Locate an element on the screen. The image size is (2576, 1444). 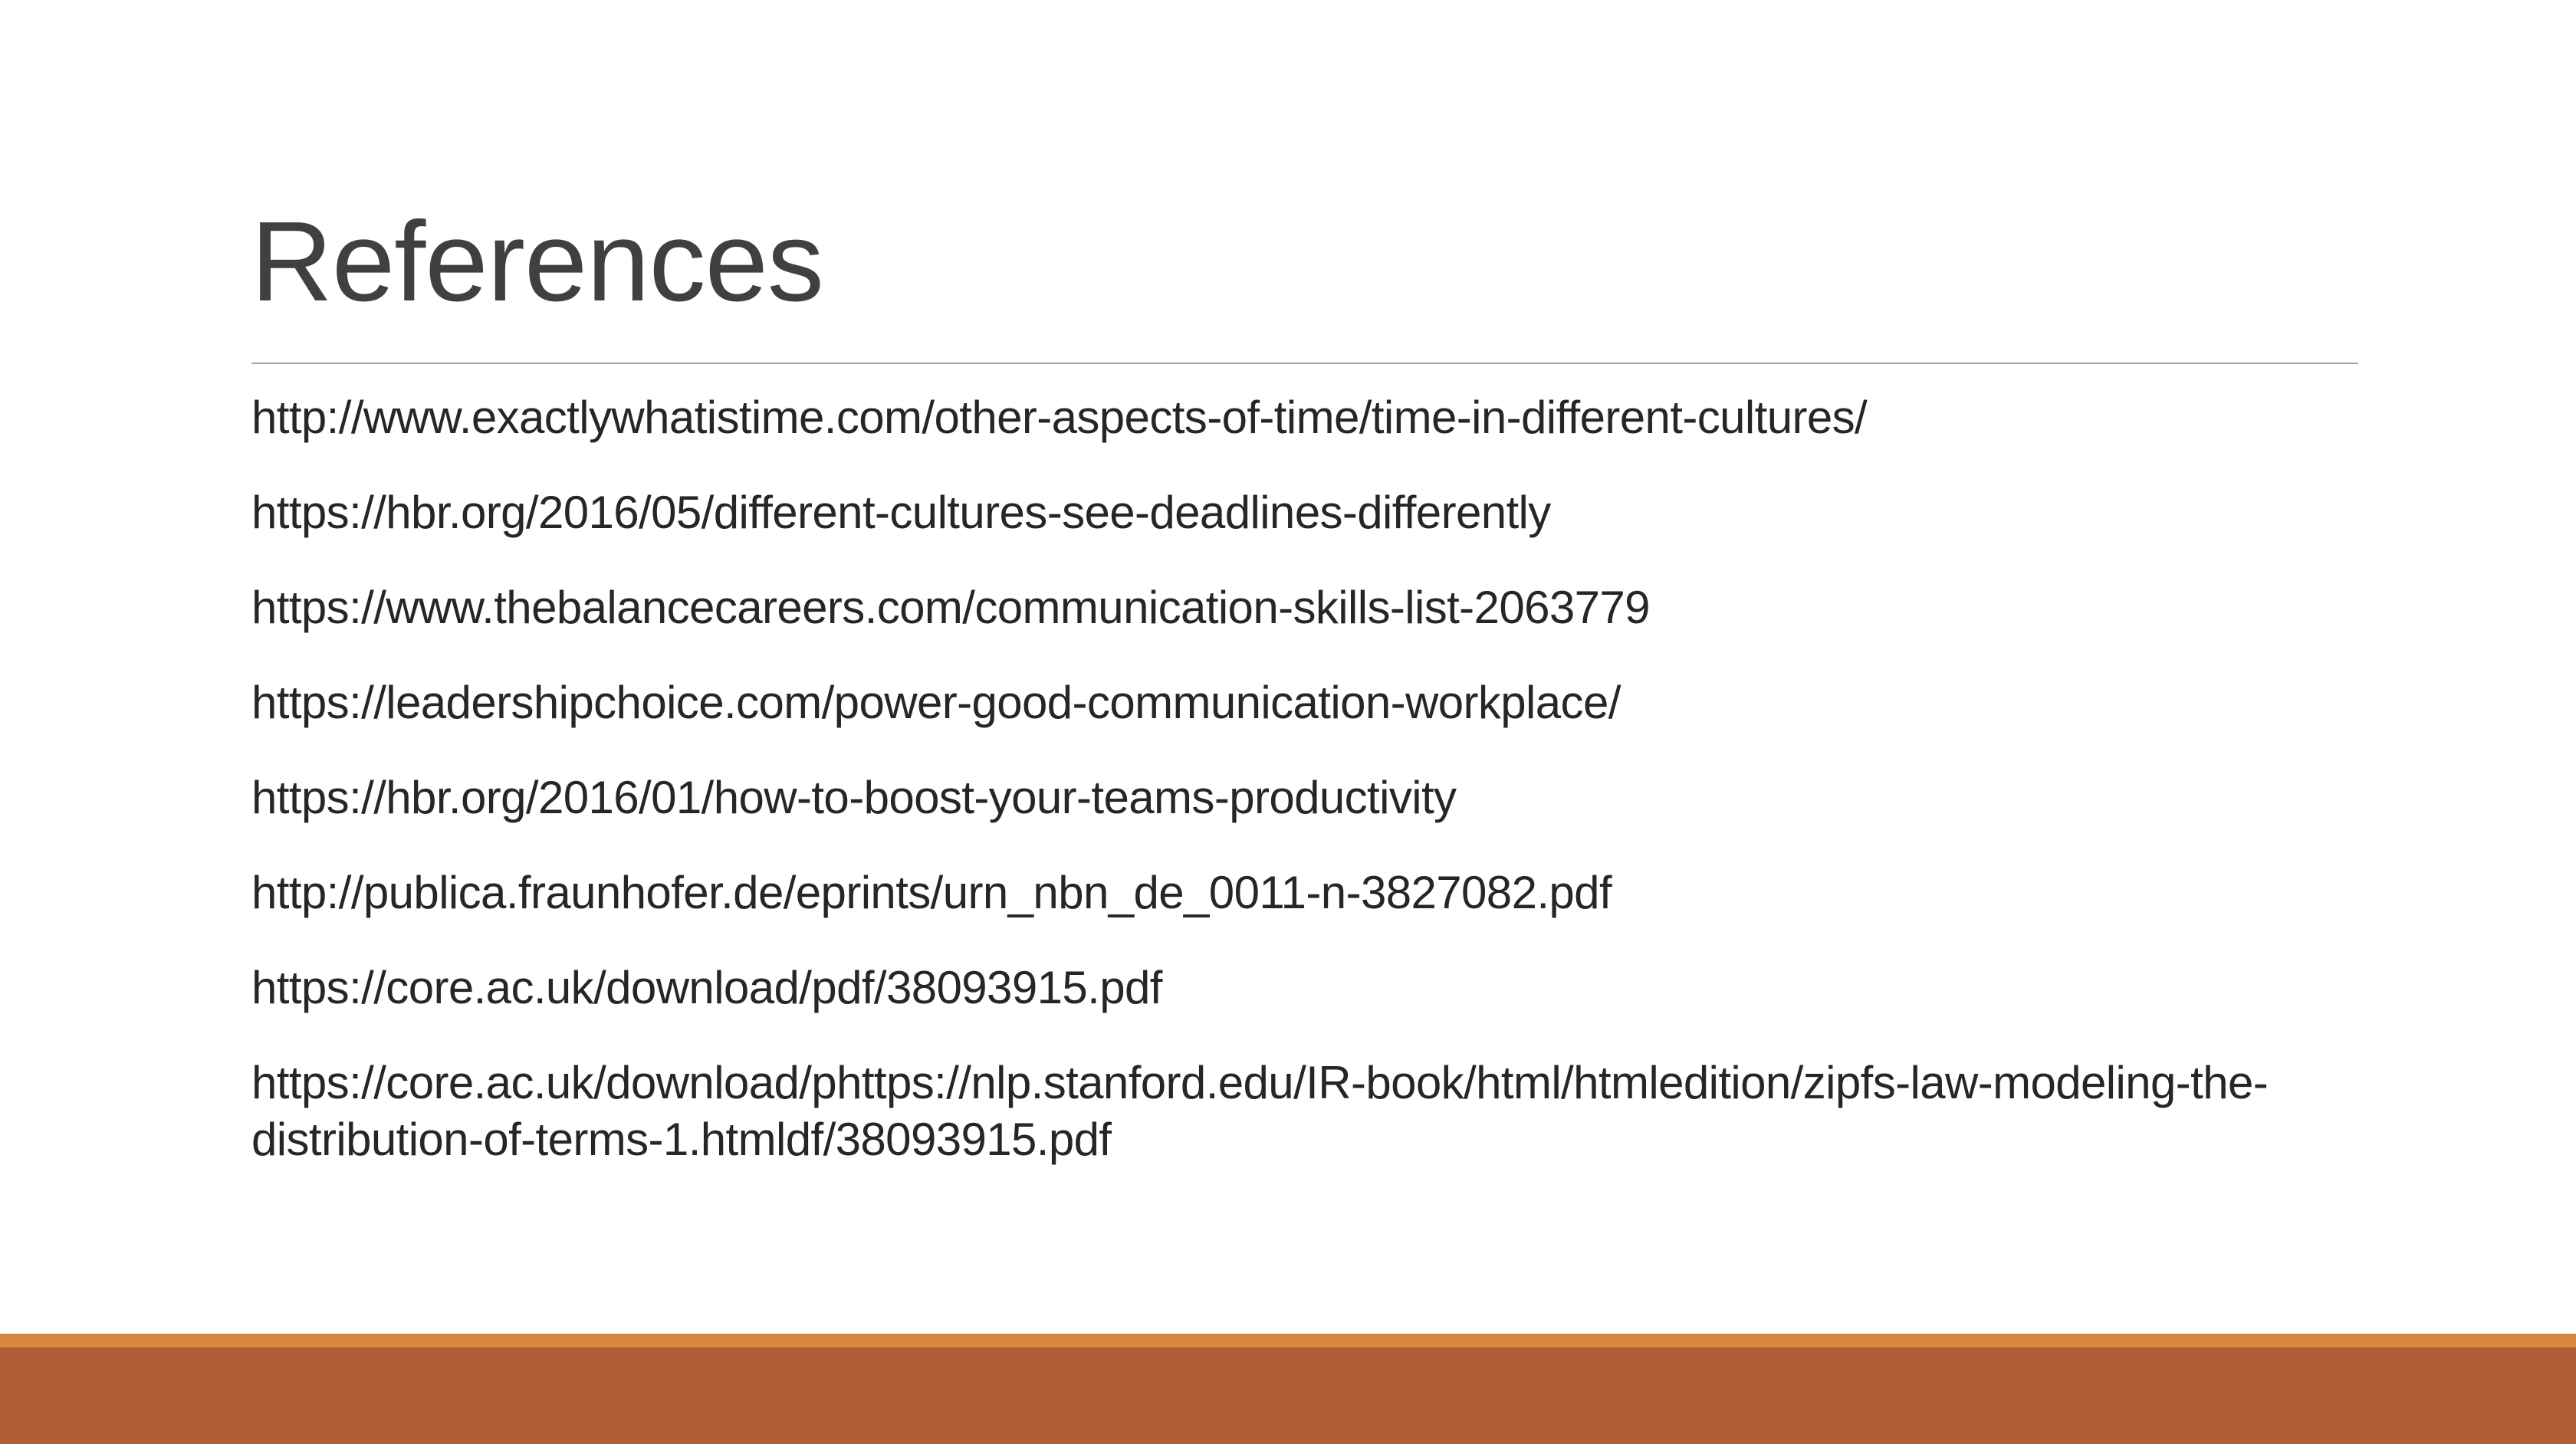
slide-title: References is located at coordinates (537, 262).